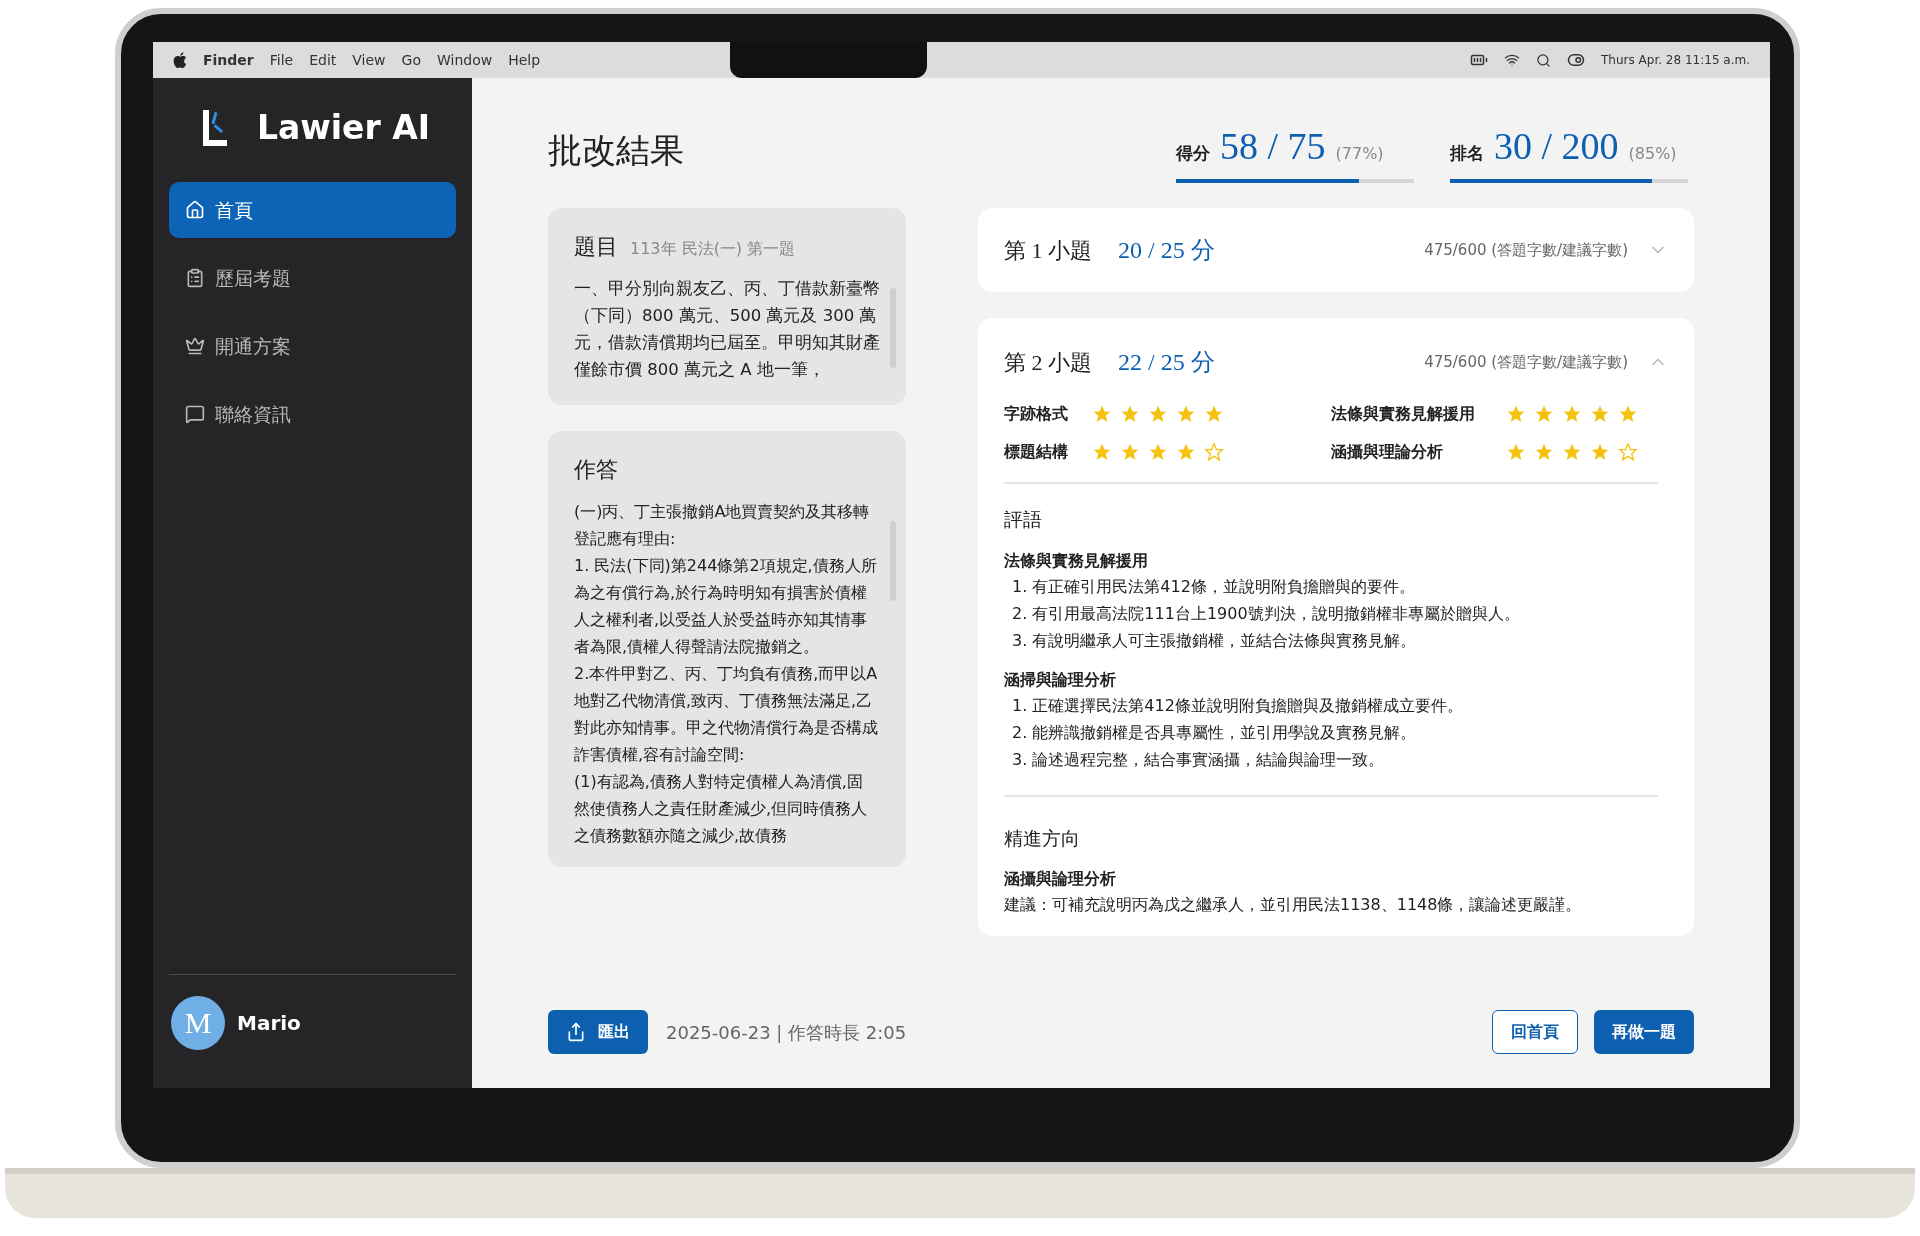 The image size is (1920, 1236). I want to click on menu-item: Window, so click(464, 60).